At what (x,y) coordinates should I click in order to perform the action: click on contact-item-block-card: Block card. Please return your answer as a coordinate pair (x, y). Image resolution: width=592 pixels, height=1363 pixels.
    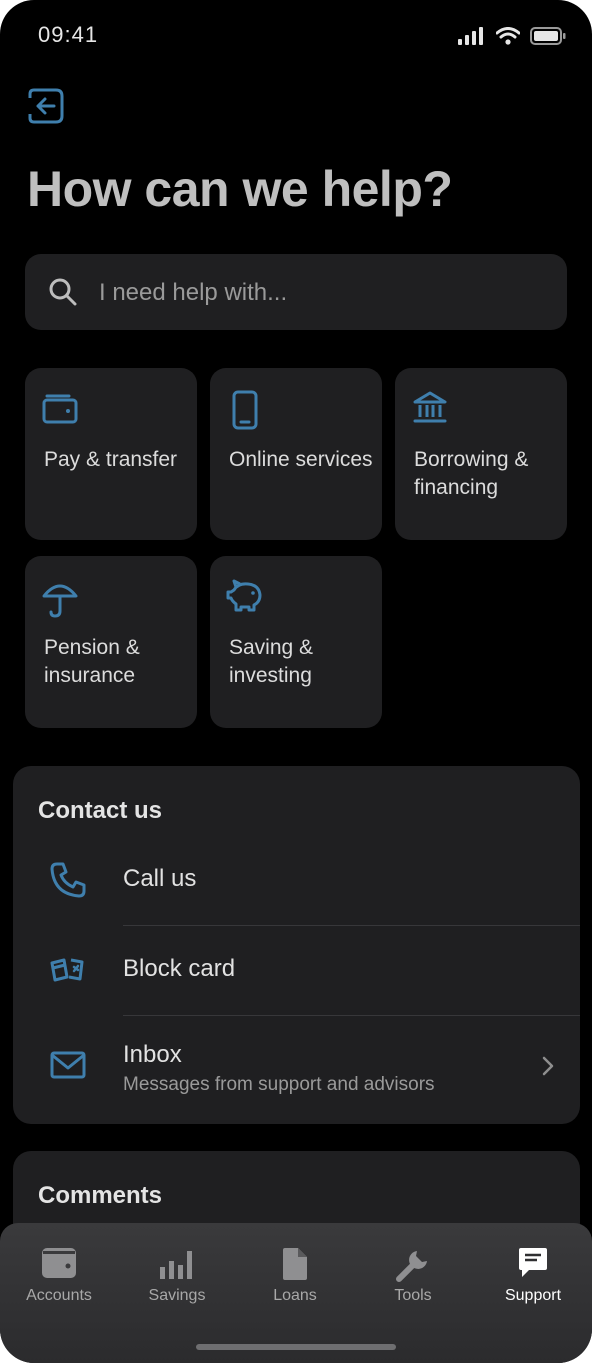
    Looking at the image, I should click on (296, 970).